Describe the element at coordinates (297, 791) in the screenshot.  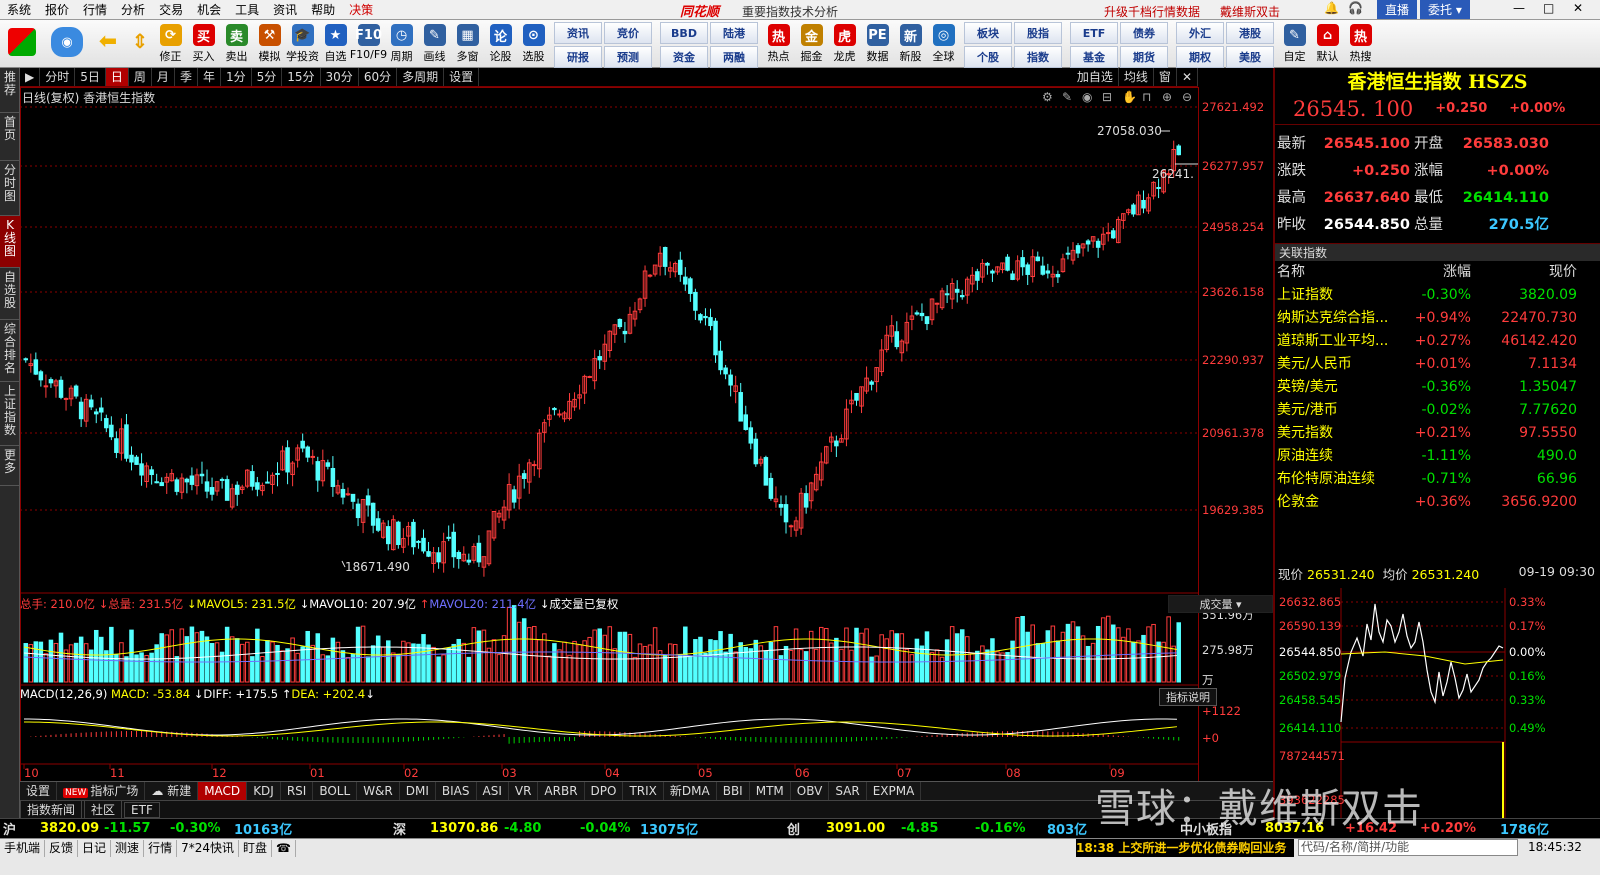
I see `indicator-tab-5: RSI` at that location.